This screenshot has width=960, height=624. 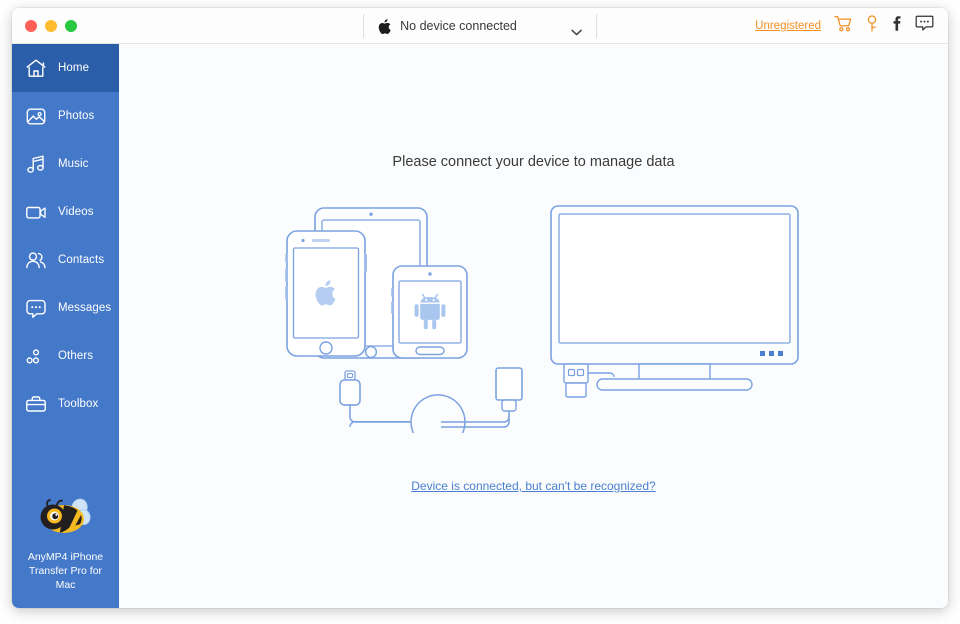 I want to click on brand-name: AnyMP4 iPhone Transfer Pro for Mac, so click(x=65, y=571).